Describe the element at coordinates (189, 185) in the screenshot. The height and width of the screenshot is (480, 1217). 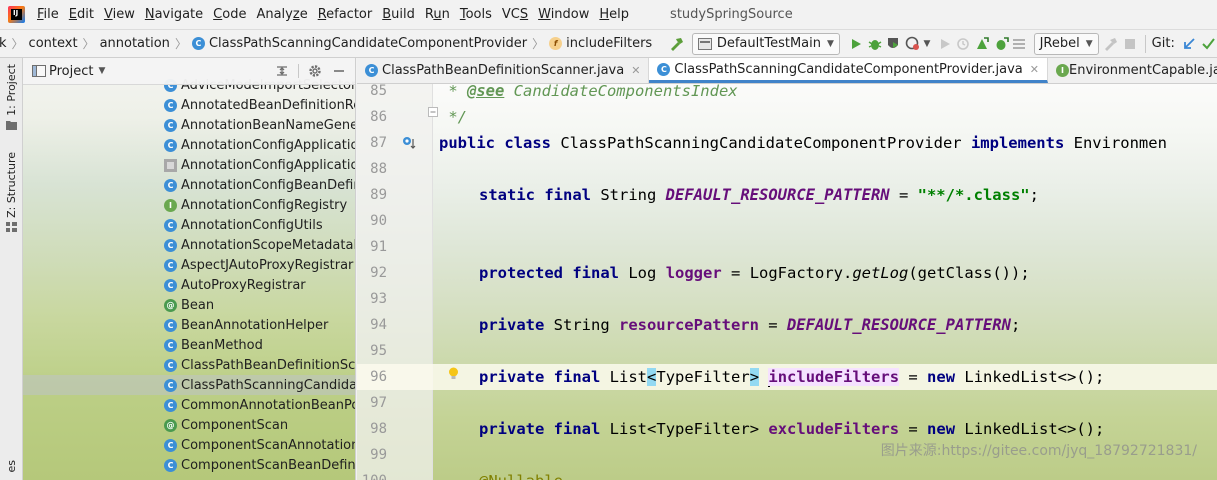
I see `tree-item: C AnnotationConfigBeanDefinitio` at that location.